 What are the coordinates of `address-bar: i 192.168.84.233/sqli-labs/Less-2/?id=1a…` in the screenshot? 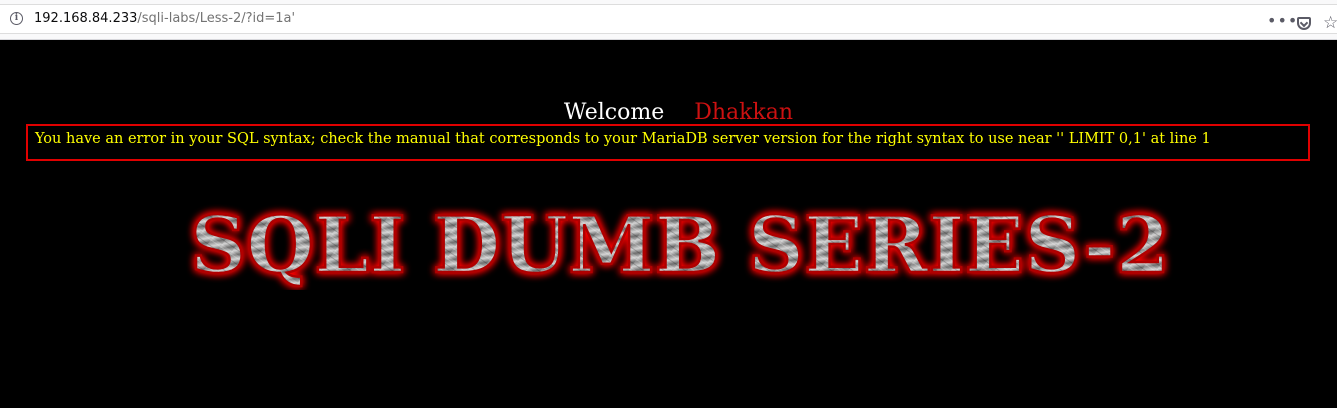 It's located at (668, 19).